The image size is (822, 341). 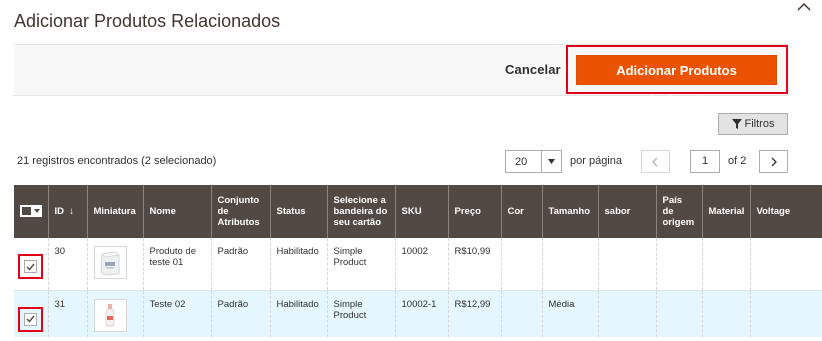 I want to click on column-header-name: Nome, so click(x=176, y=211).